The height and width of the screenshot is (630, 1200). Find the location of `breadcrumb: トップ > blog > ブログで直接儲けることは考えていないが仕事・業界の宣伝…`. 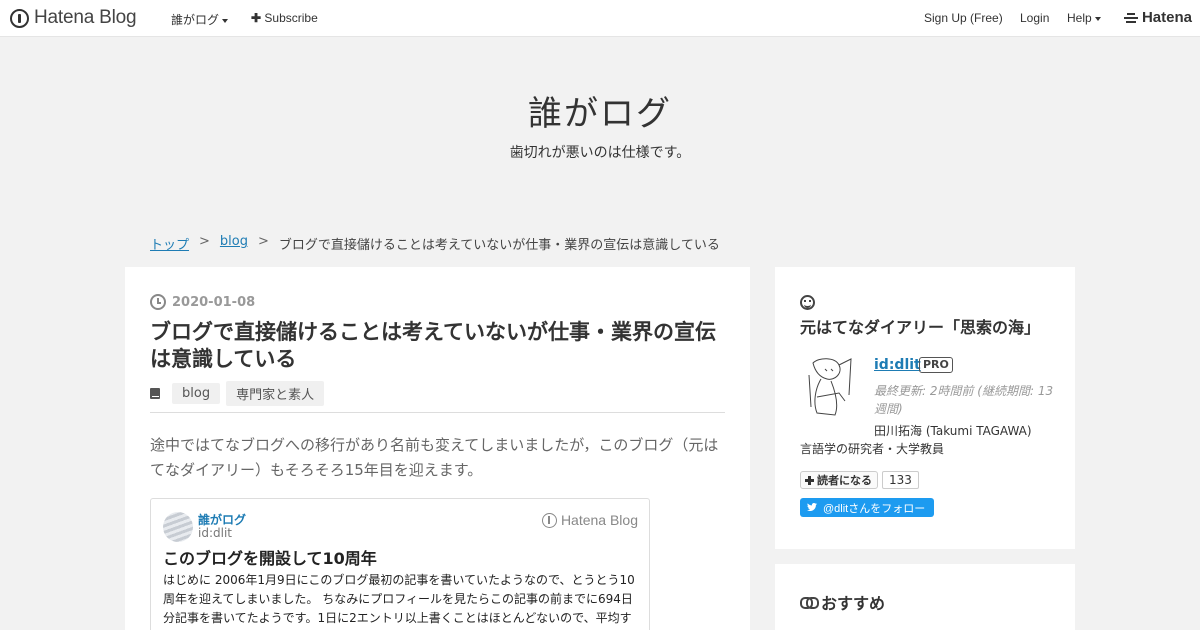

breadcrumb: トップ > blog > ブログで直接儲けることは考えていないが仕事・業界の宣伝… is located at coordinates (435, 243).